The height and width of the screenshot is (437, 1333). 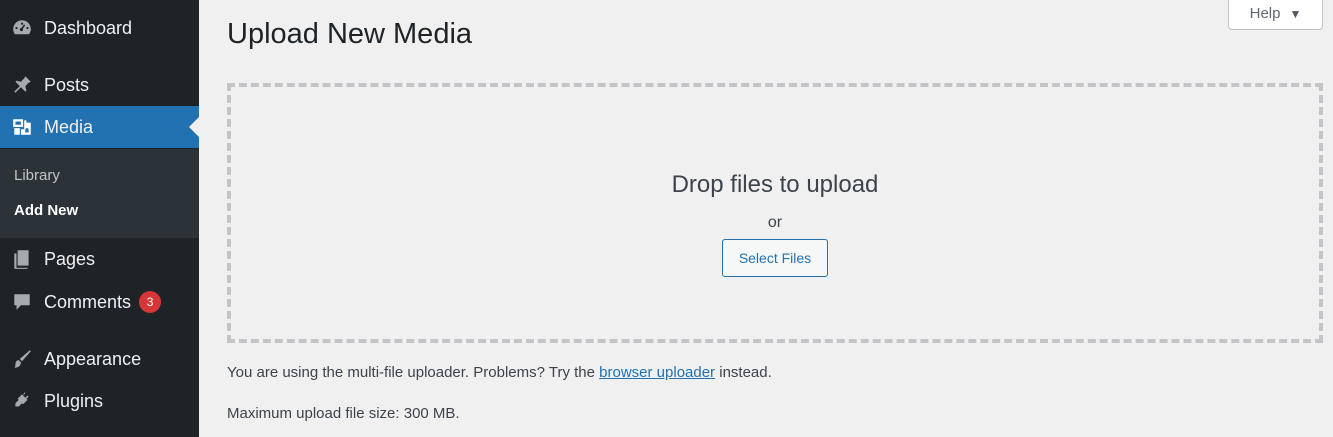 What do you see at coordinates (22, 259) in the screenshot?
I see `pages-icon` at bounding box center [22, 259].